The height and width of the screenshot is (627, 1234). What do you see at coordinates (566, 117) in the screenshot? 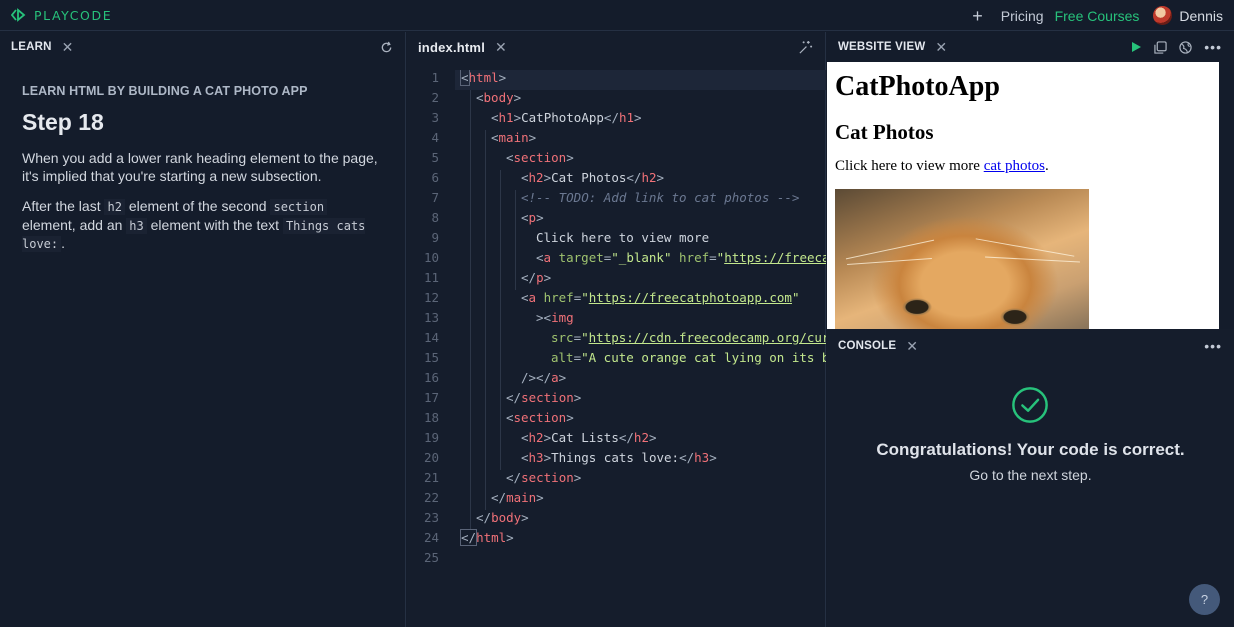
I see `code-line: <h1>CatPhotoApp</h1>` at bounding box center [566, 117].